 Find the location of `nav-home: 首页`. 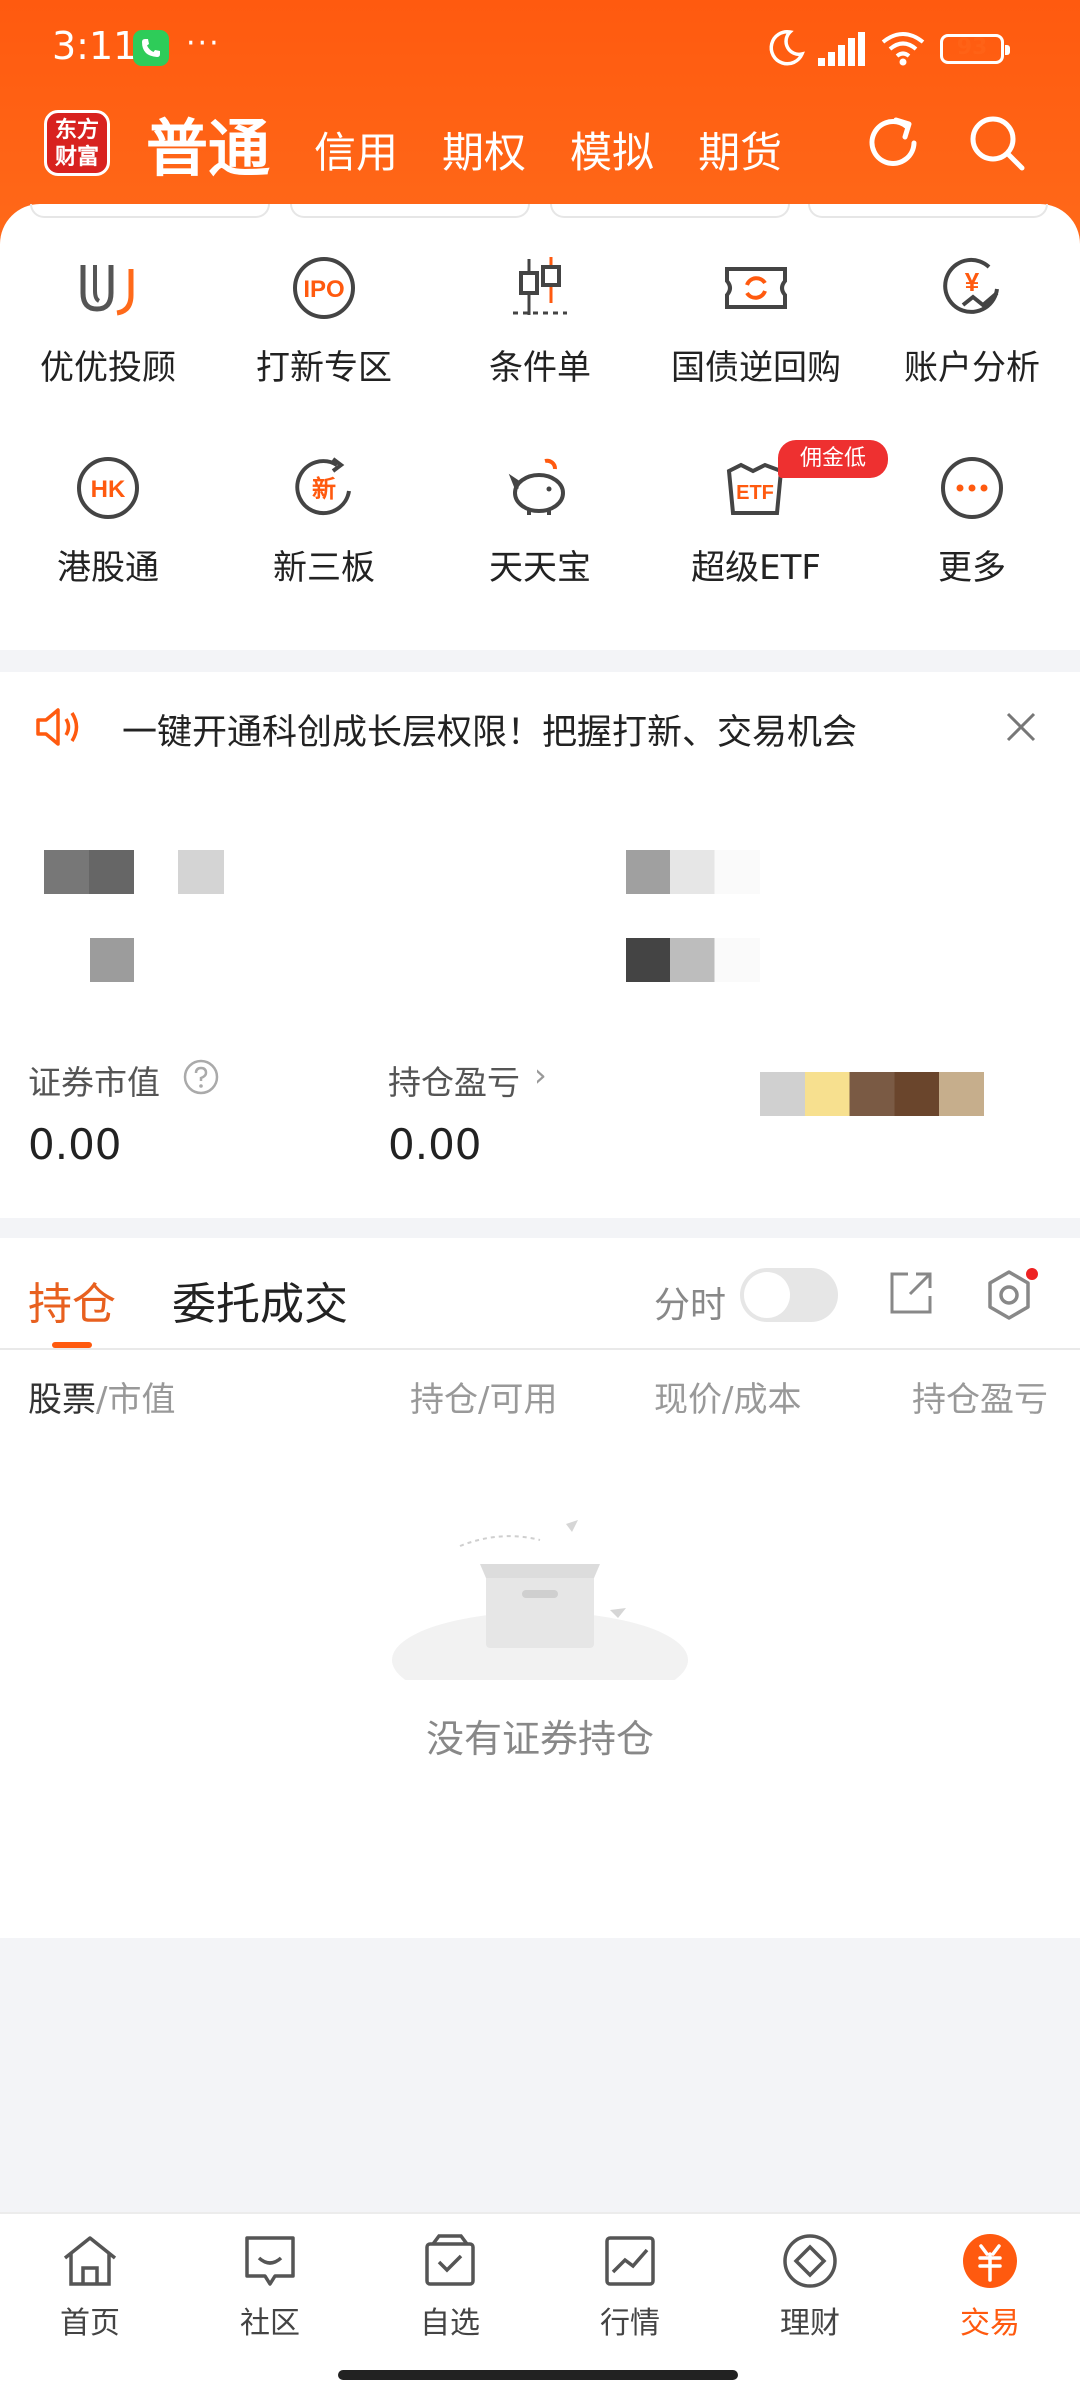

nav-home: 首页 is located at coordinates (90, 2287).